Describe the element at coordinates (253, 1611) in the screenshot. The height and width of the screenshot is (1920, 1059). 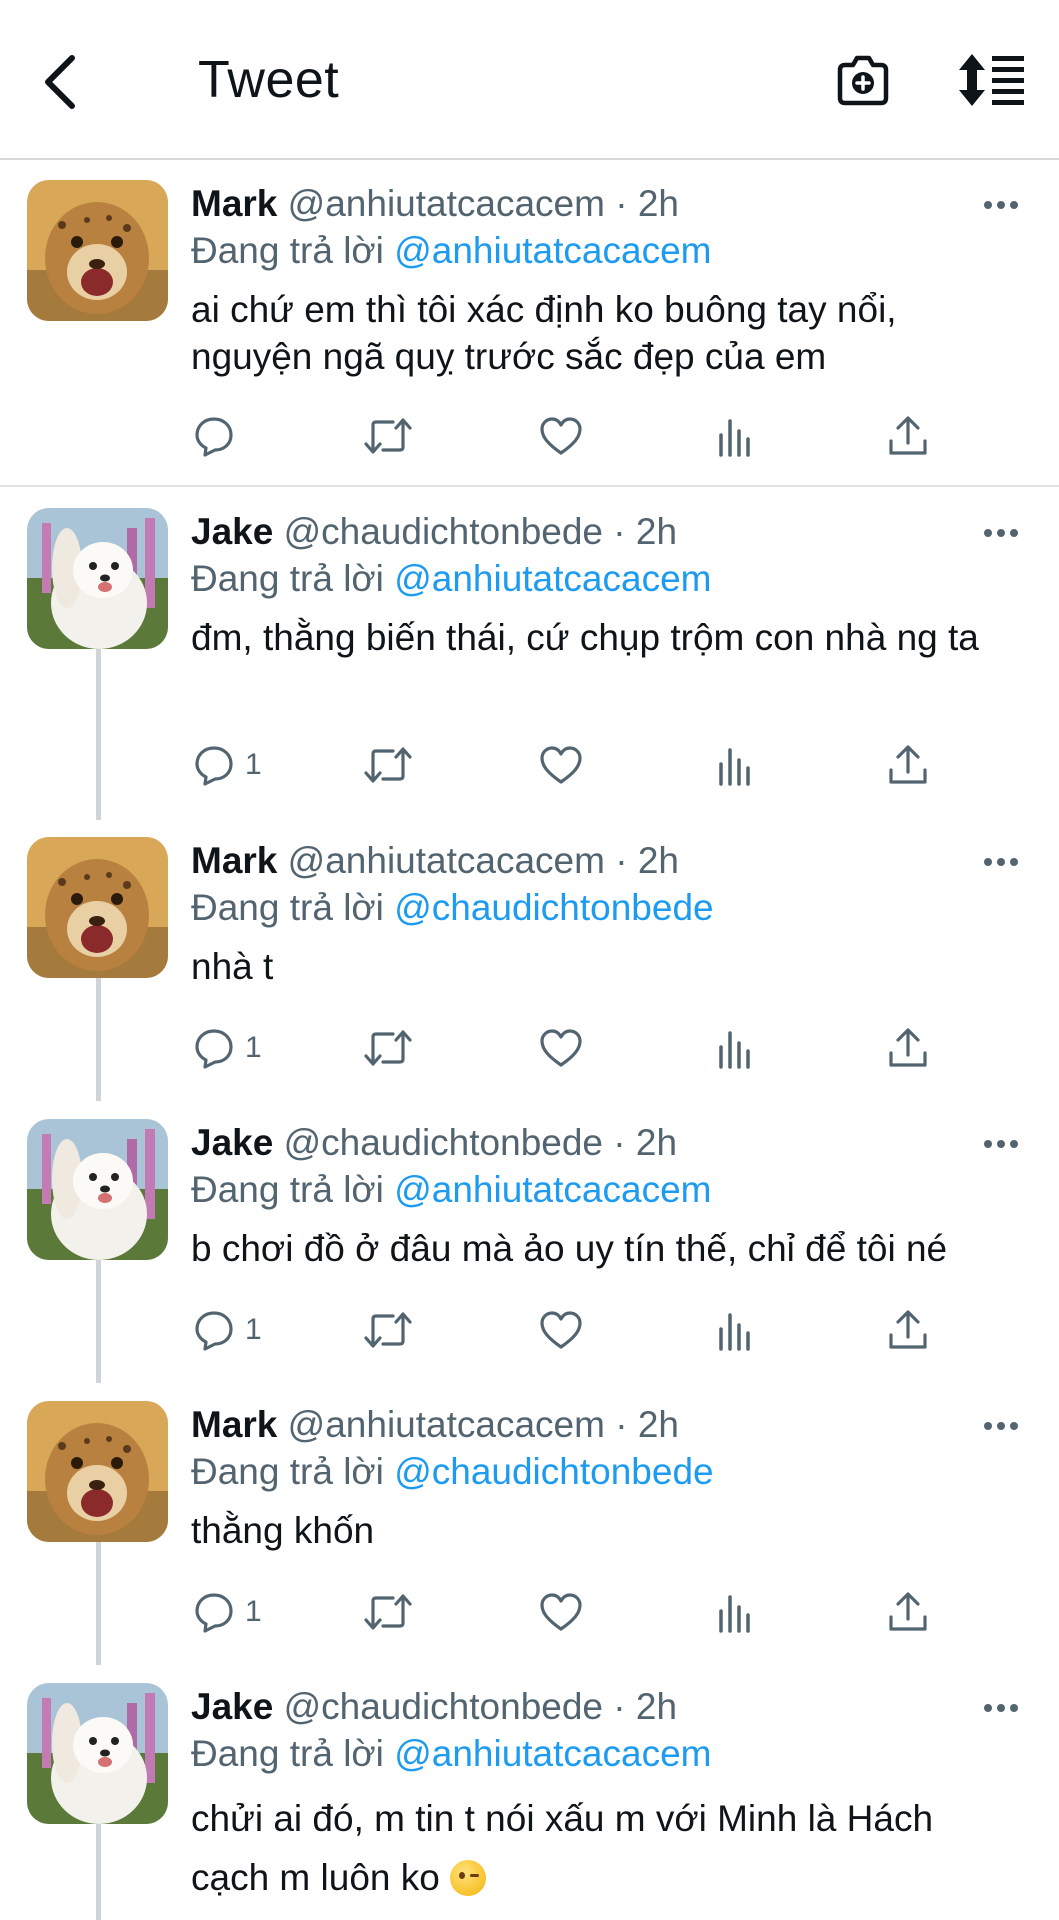
I see `reply-count: 1` at that location.